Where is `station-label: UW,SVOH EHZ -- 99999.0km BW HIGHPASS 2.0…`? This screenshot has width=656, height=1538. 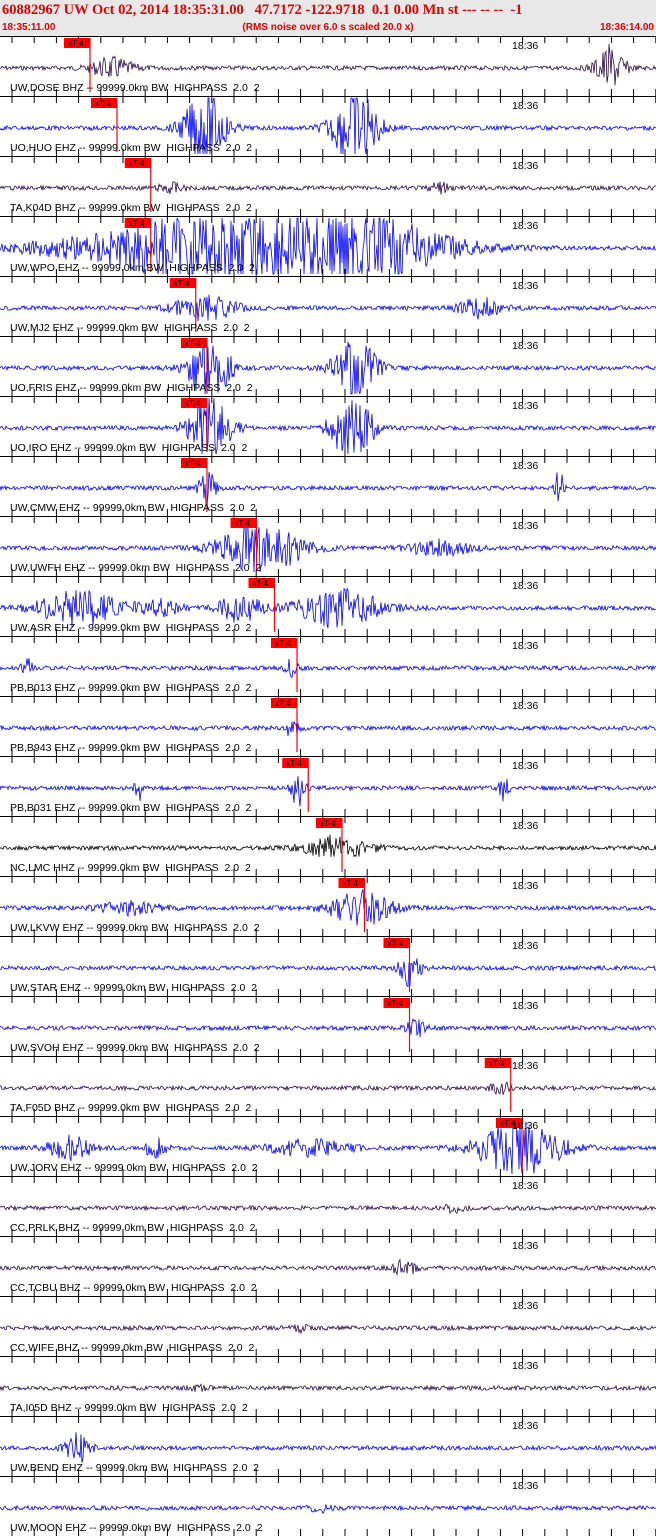
station-label: UW,SVOH EHZ -- 99999.0km BW HIGHPASS 2.0… is located at coordinates (135, 1048).